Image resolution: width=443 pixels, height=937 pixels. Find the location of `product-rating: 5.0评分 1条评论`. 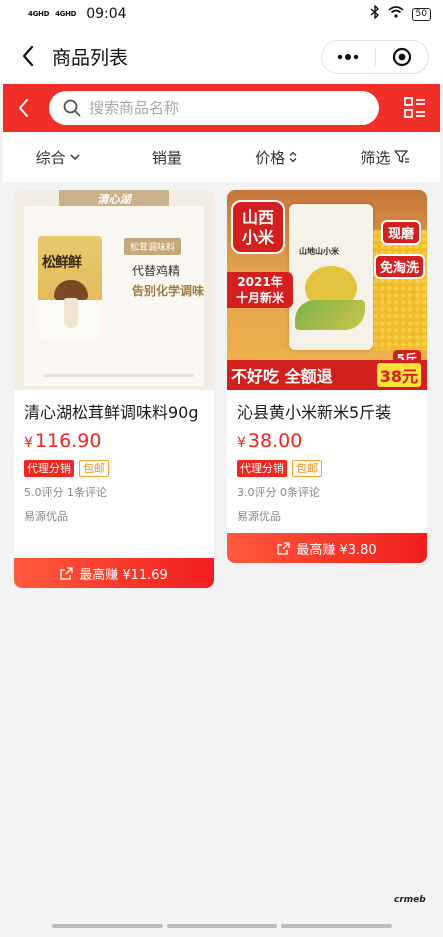

product-rating: 5.0评分 1条评论 is located at coordinates (65, 492).